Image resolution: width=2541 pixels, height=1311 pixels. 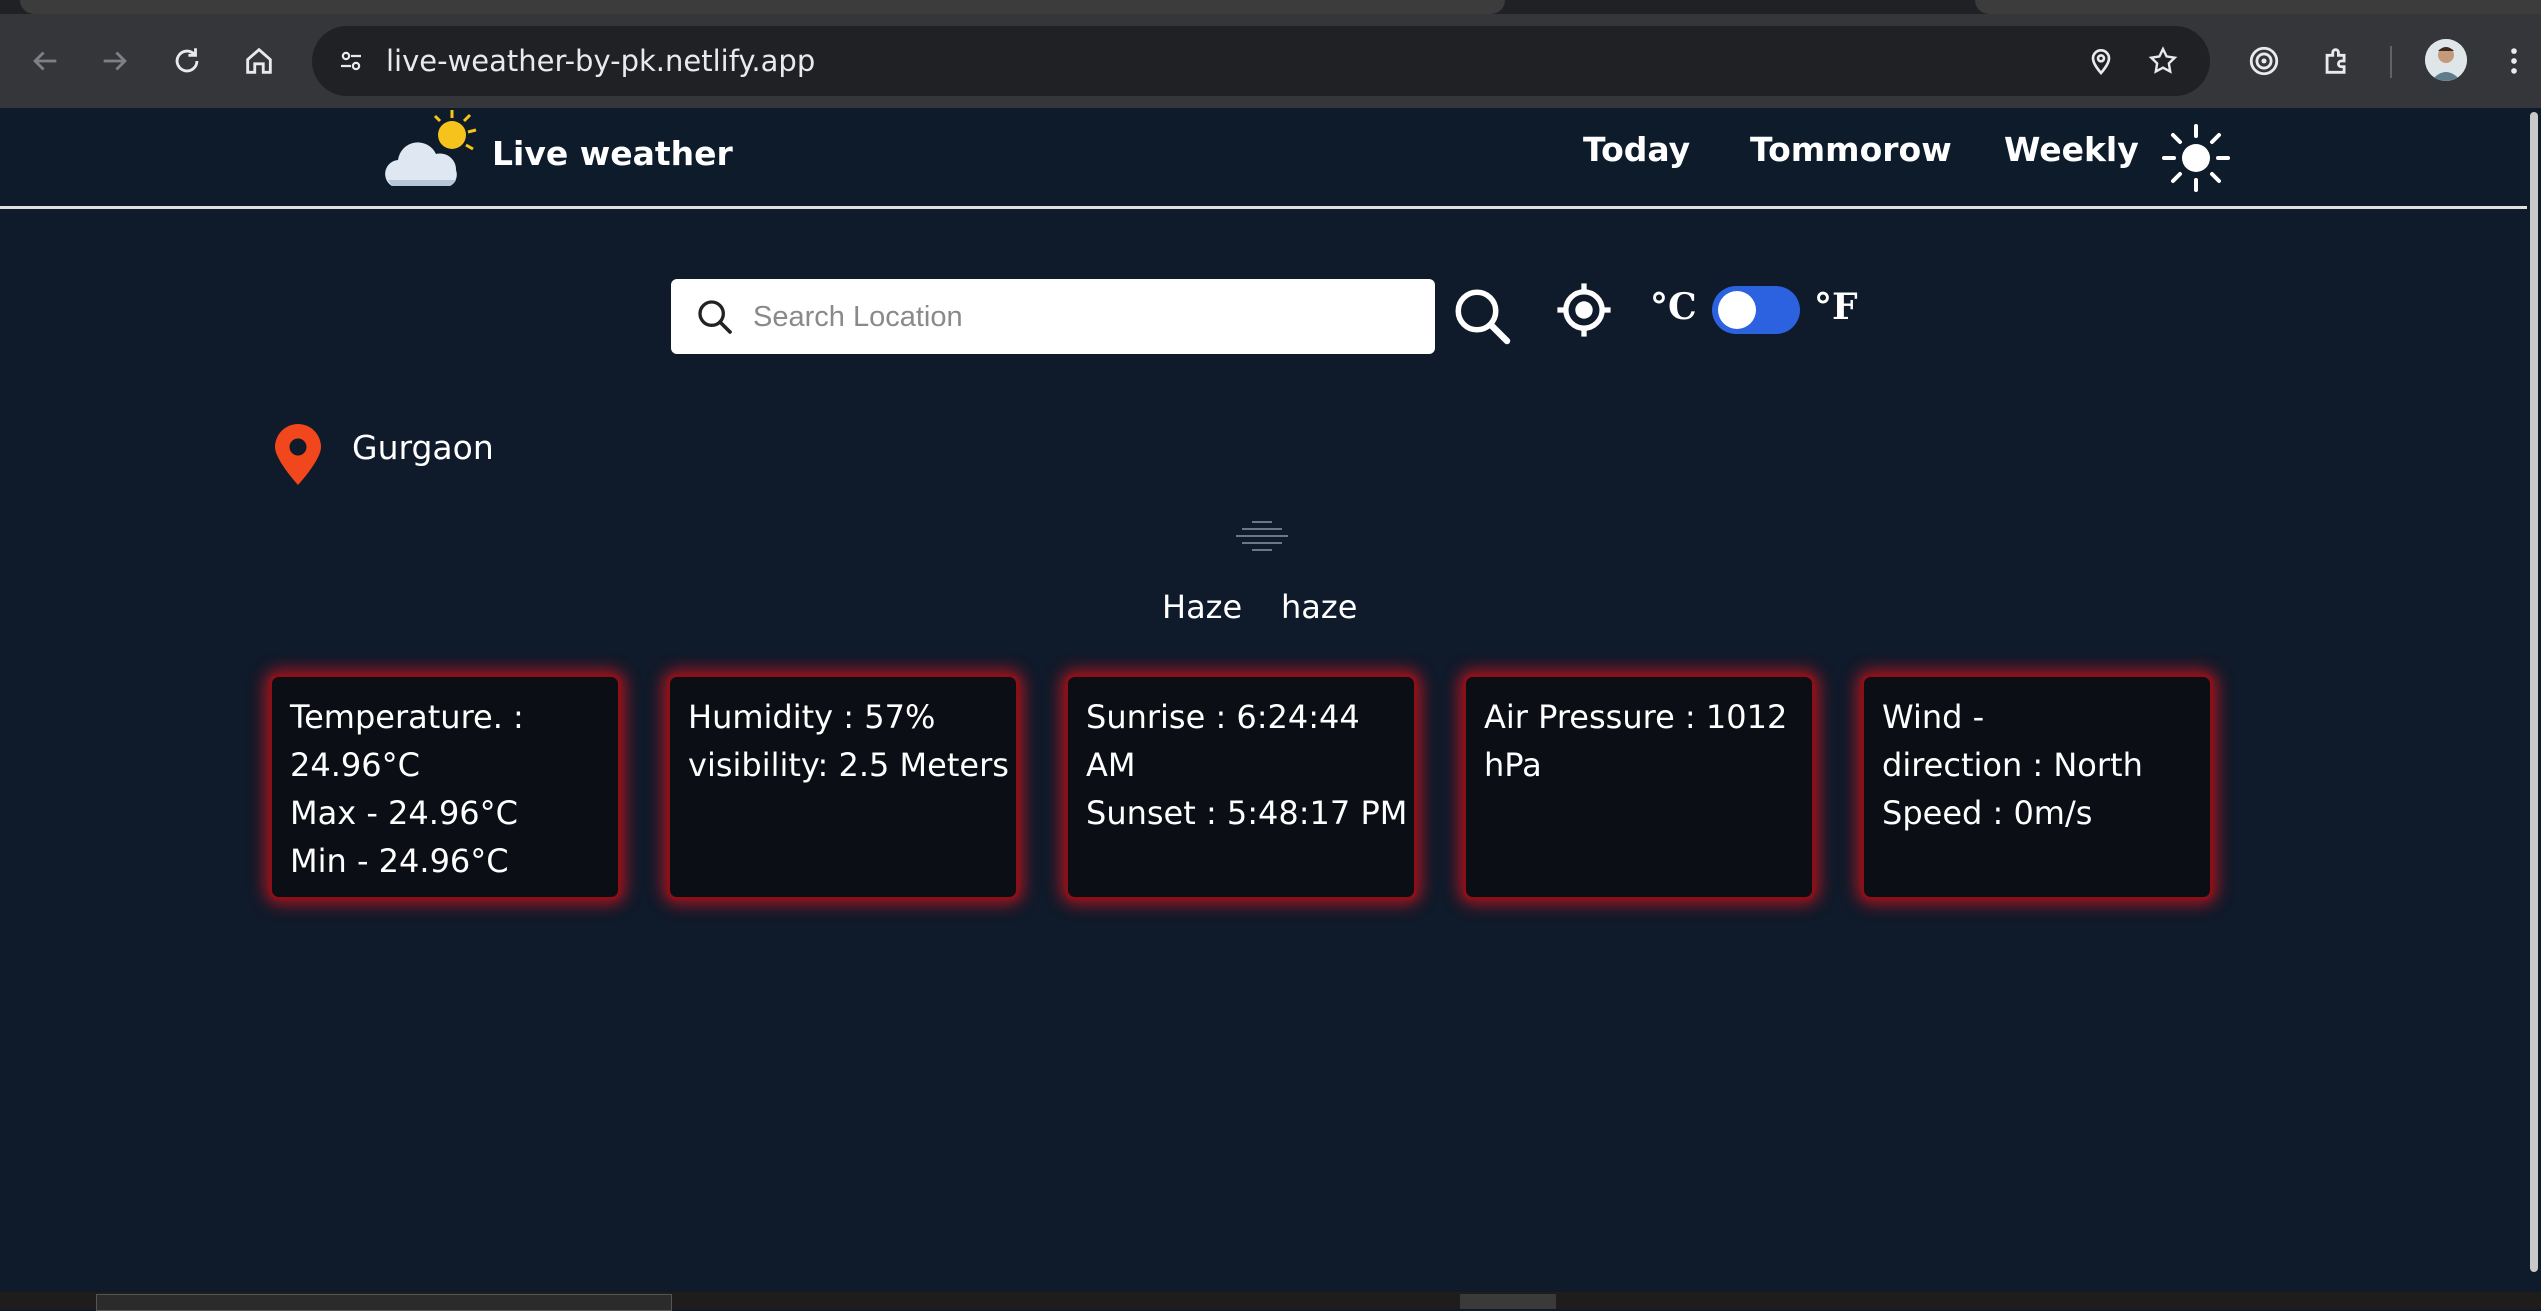 What do you see at coordinates (187, 61) in the screenshot?
I see `reload-icon` at bounding box center [187, 61].